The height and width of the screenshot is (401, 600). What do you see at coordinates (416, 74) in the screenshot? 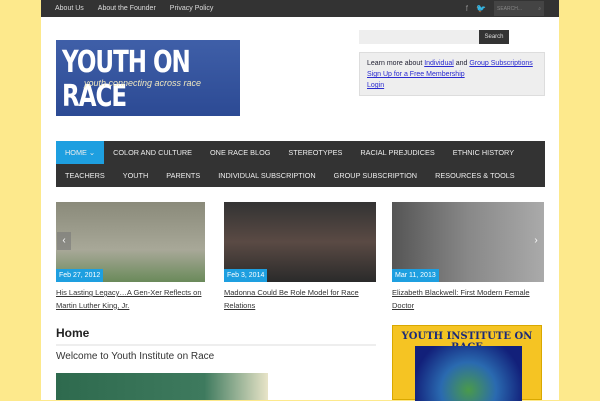
I see `signup-link: Sign Up for a Free Membership` at bounding box center [416, 74].